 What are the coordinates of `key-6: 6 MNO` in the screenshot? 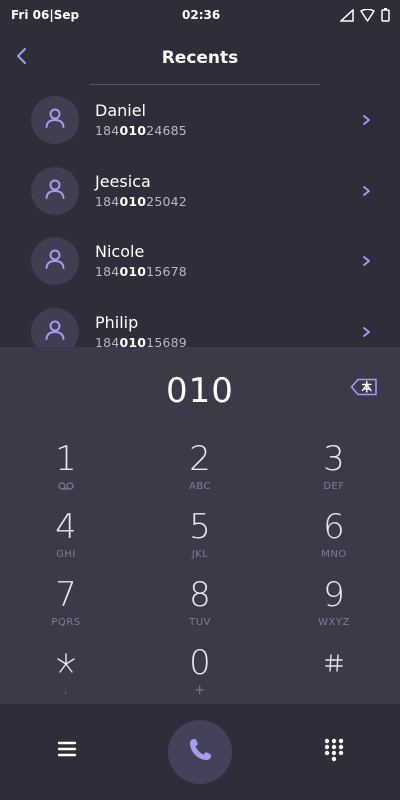 It's located at (334, 540).